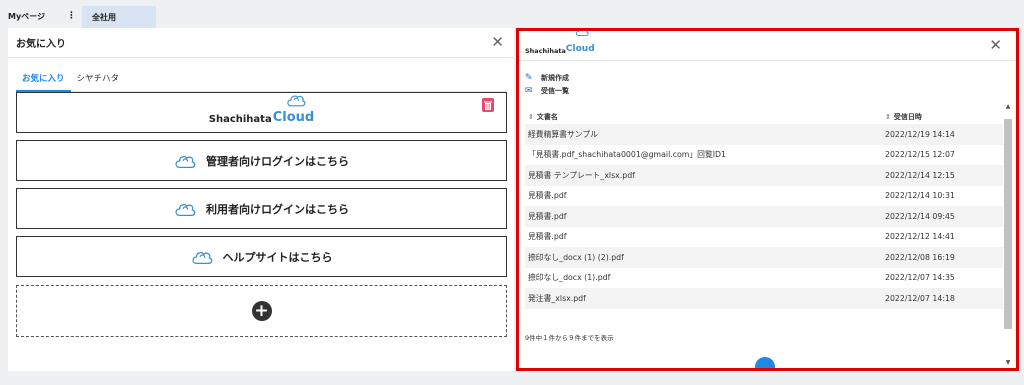 The image size is (1024, 385). I want to click on doc-name: 捺印なし_docx (1) (2).pdf, so click(576, 257).